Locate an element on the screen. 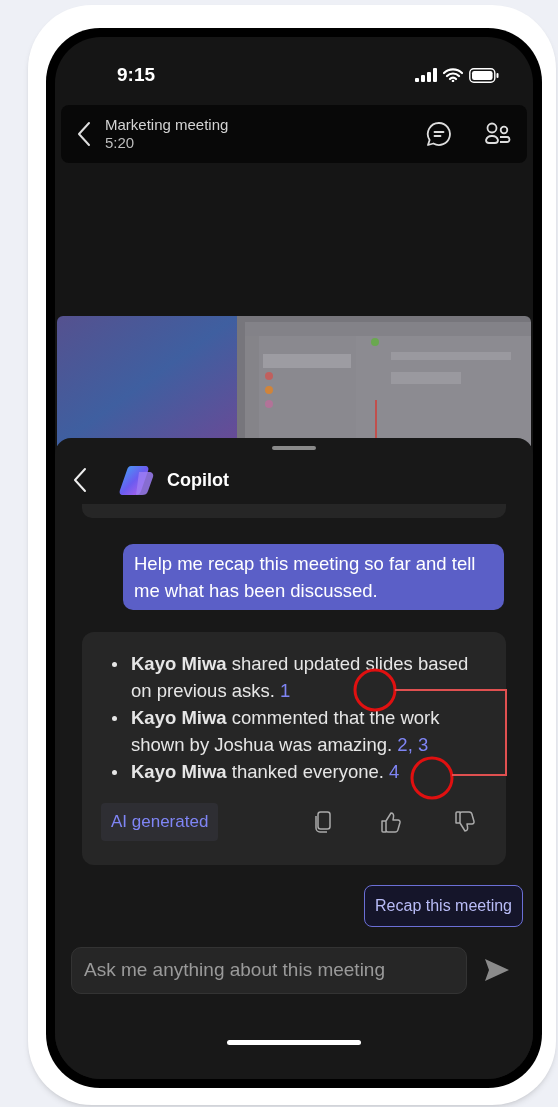  summary-point: Kayo Miwa commented that the work shown by Joshua was amazing. 2, 3 is located at coordinates (286, 731).